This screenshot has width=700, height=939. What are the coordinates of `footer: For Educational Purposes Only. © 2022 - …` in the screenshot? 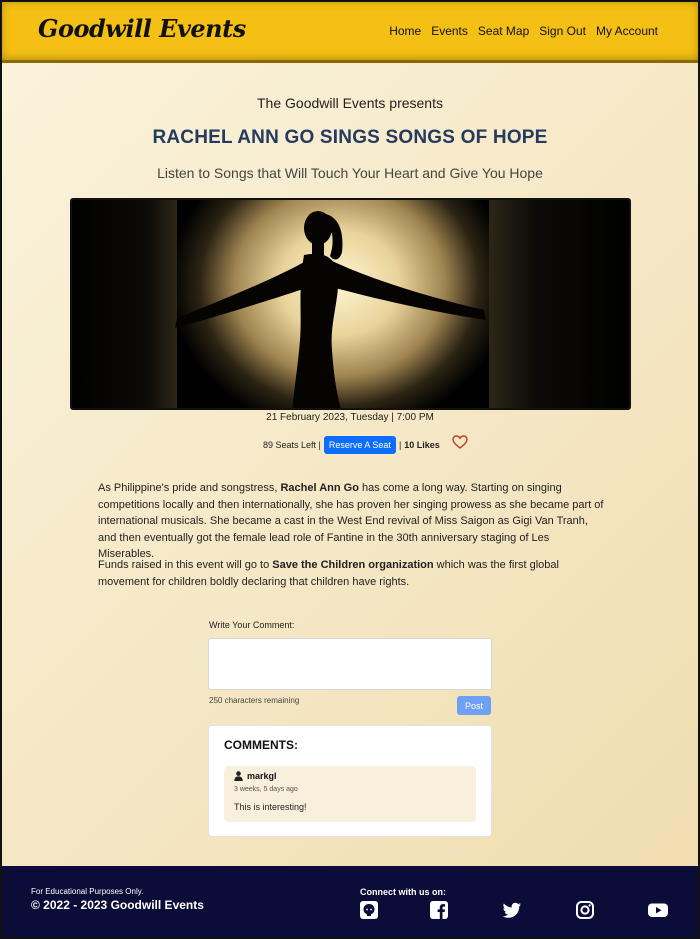 It's located at (350, 902).